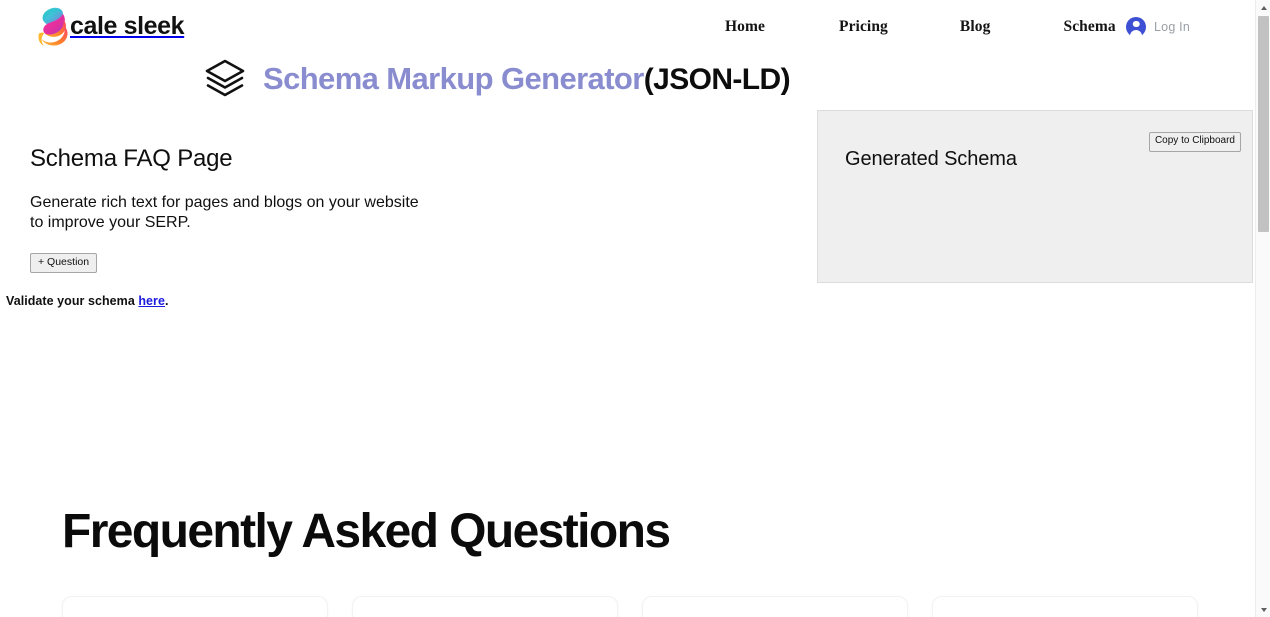  I want to click on nav-item-pricing: Pricing, so click(863, 27).